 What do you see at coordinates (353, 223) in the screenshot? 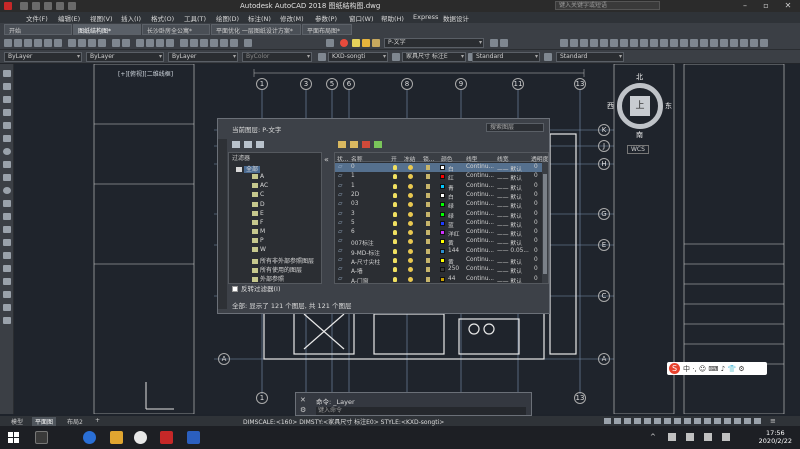
I see `layer-name: 5` at bounding box center [353, 223].